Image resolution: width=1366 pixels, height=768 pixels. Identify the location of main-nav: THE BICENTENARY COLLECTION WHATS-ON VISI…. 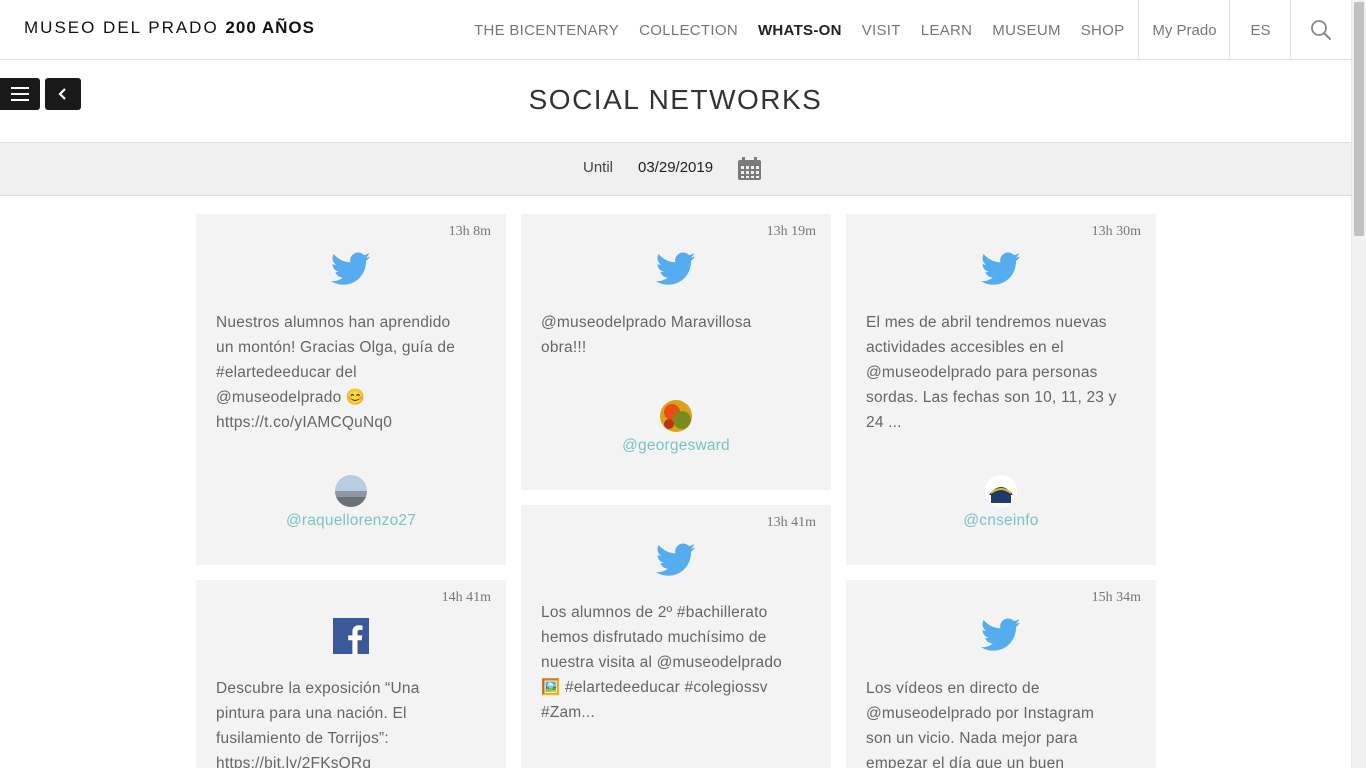
(799, 30).